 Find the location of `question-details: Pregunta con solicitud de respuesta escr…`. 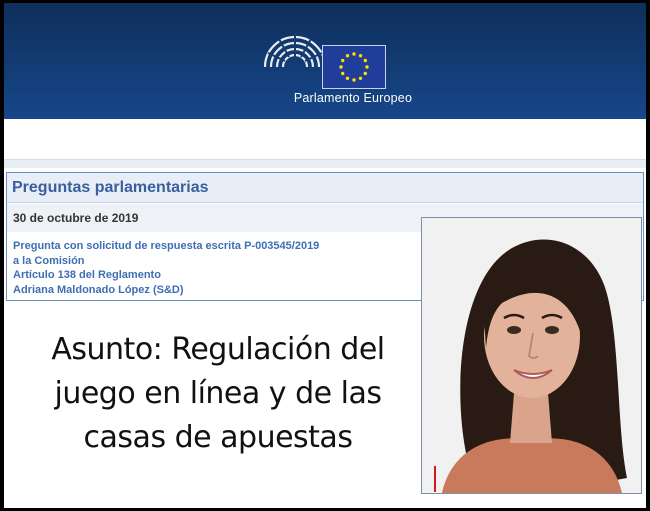

question-details: Pregunta con solicitud de respuesta escr… is located at coordinates (166, 268).